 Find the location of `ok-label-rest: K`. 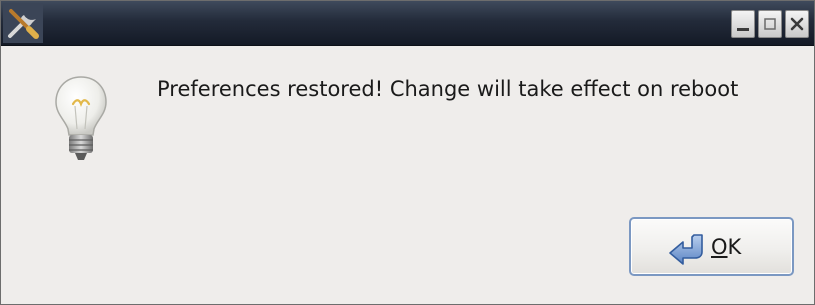

ok-label-rest: K is located at coordinates (734, 247).